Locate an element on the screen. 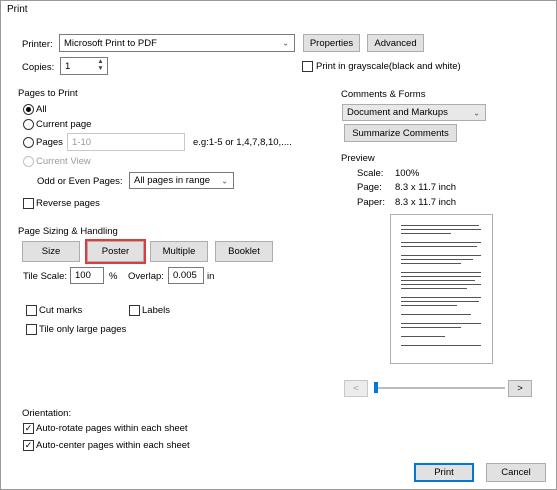 The height and width of the screenshot is (490, 557). copies-stepper: ▲ ▼ is located at coordinates (100, 66).